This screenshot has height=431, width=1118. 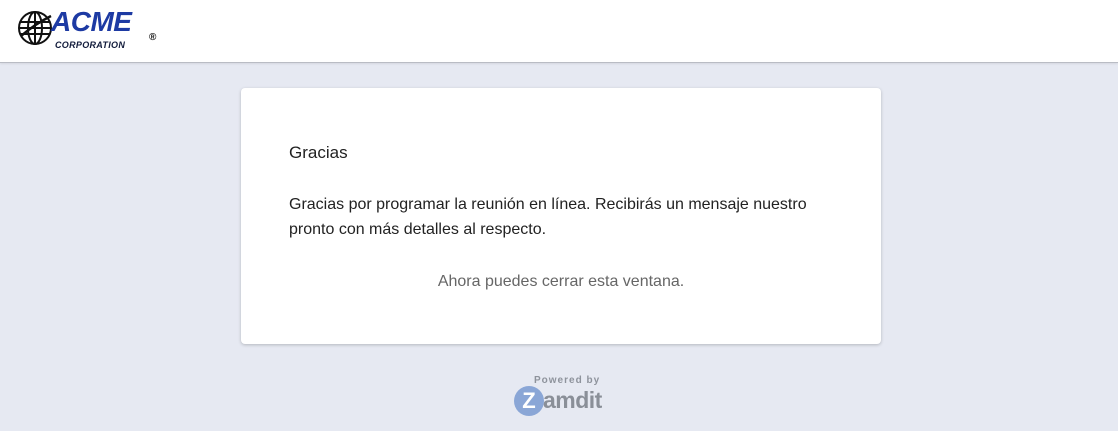 What do you see at coordinates (318, 152) in the screenshot?
I see `card-title: Gracias` at bounding box center [318, 152].